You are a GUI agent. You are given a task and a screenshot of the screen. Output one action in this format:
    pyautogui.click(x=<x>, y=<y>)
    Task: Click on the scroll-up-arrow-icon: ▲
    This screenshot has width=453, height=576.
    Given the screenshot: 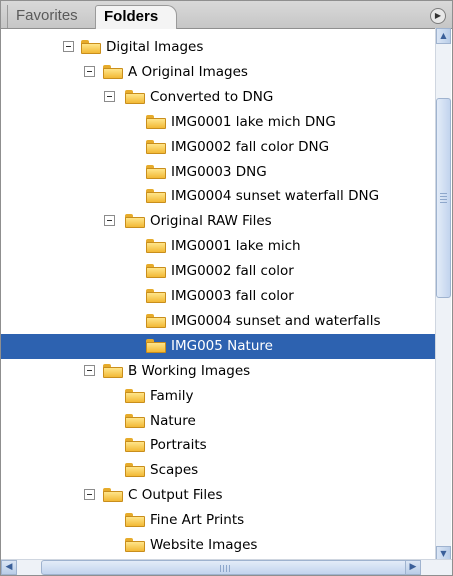 What is the action you would take?
    pyautogui.click(x=443, y=36)
    